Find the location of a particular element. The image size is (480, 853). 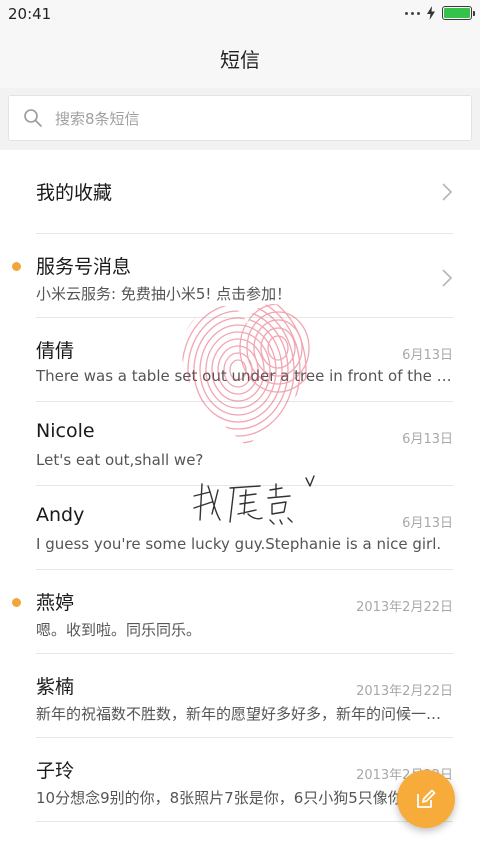

search-icon is located at coordinates (33, 118).